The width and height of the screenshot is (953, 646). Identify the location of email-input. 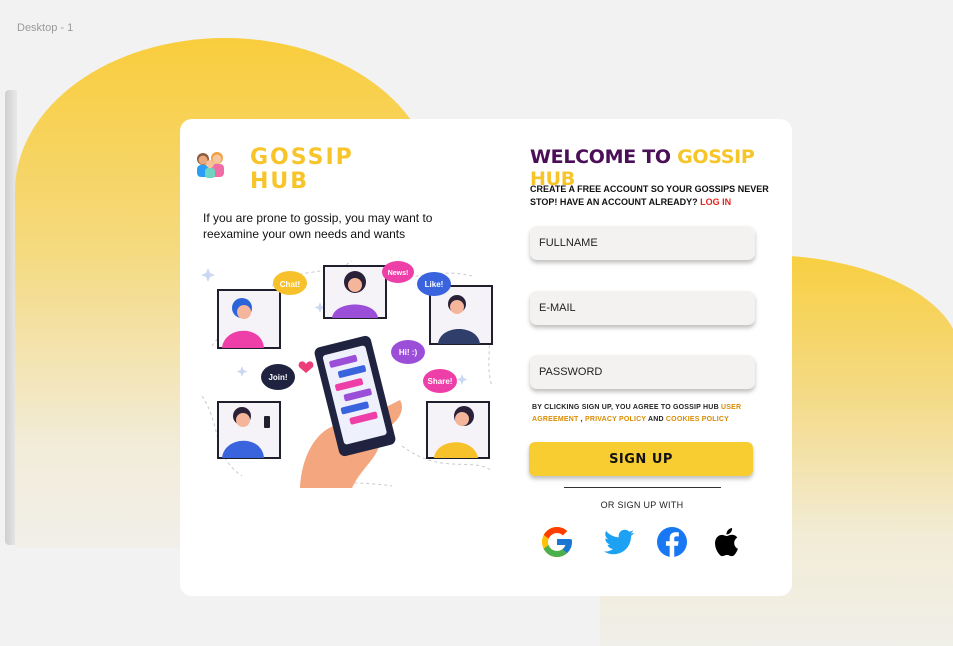
(647, 308).